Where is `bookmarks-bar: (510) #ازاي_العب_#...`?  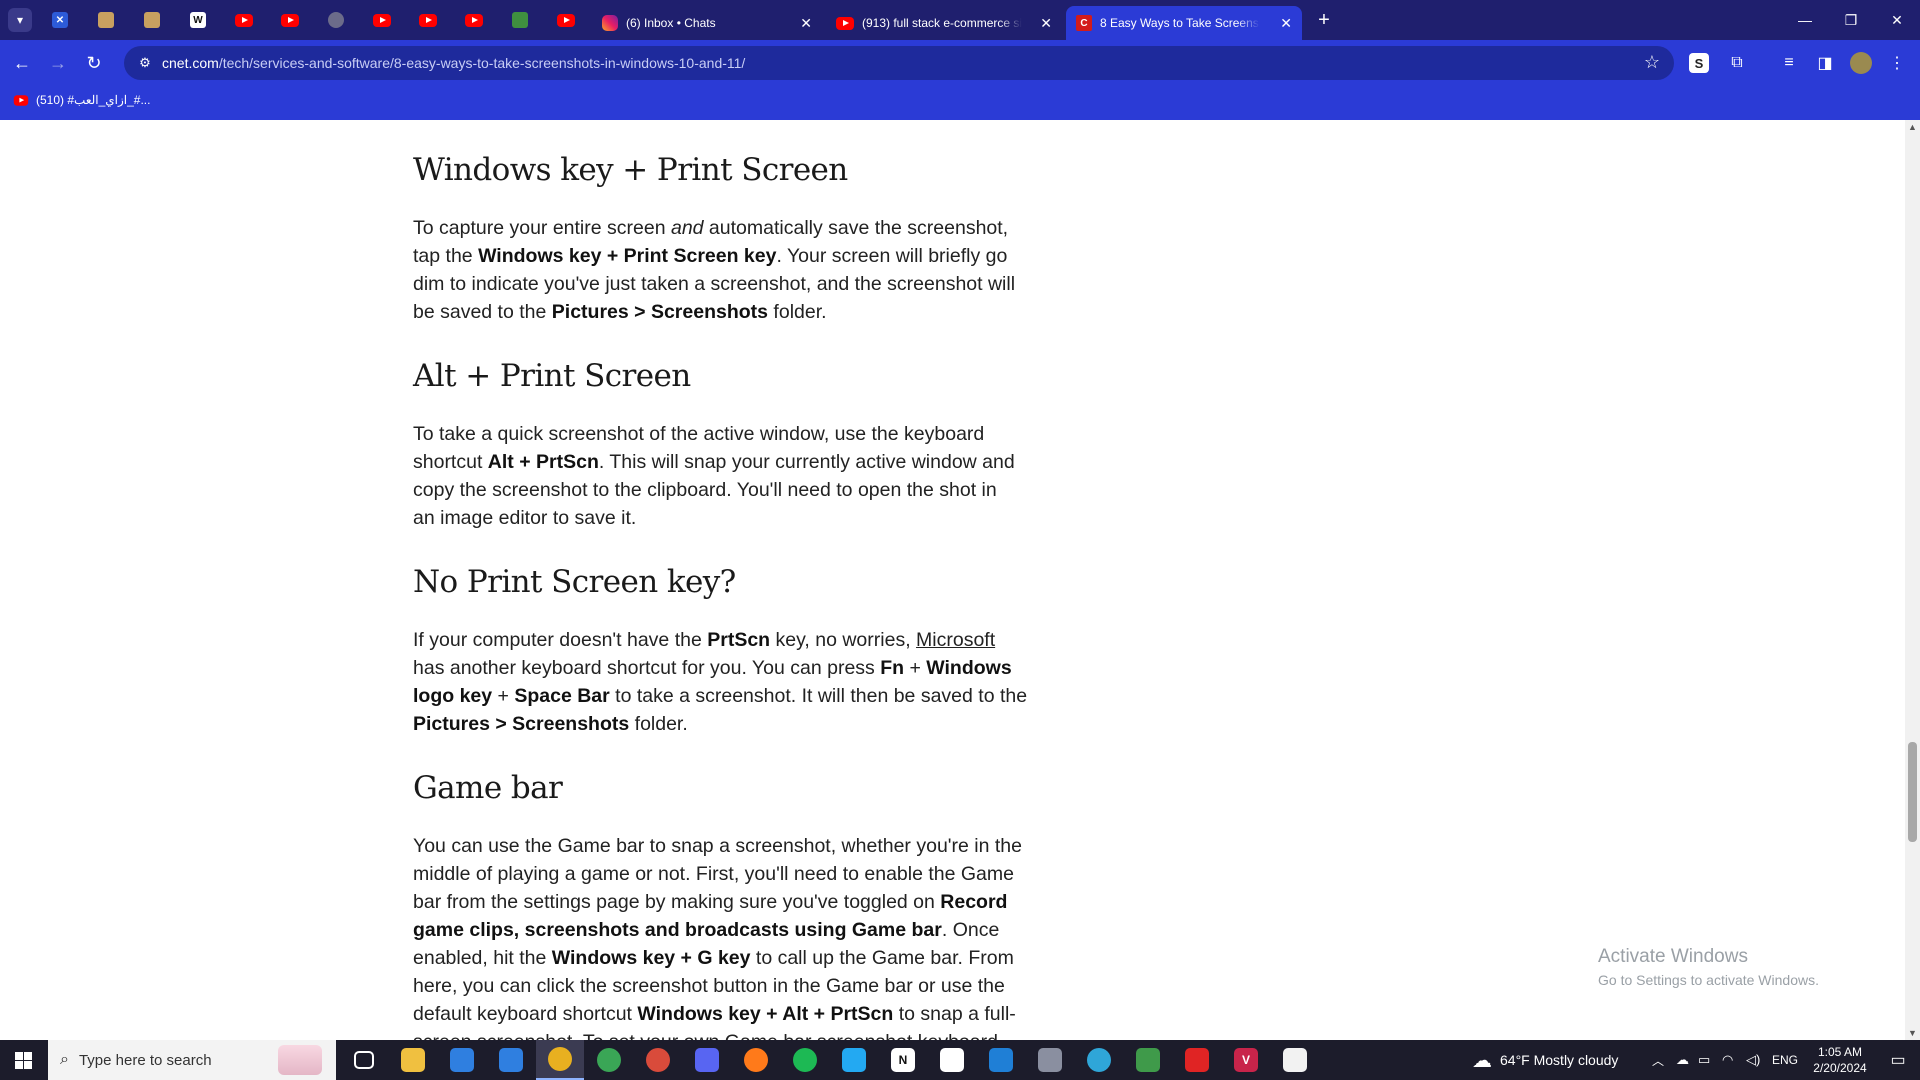
bookmarks-bar: (510) #ازاي_العب_#... is located at coordinates (960, 103).